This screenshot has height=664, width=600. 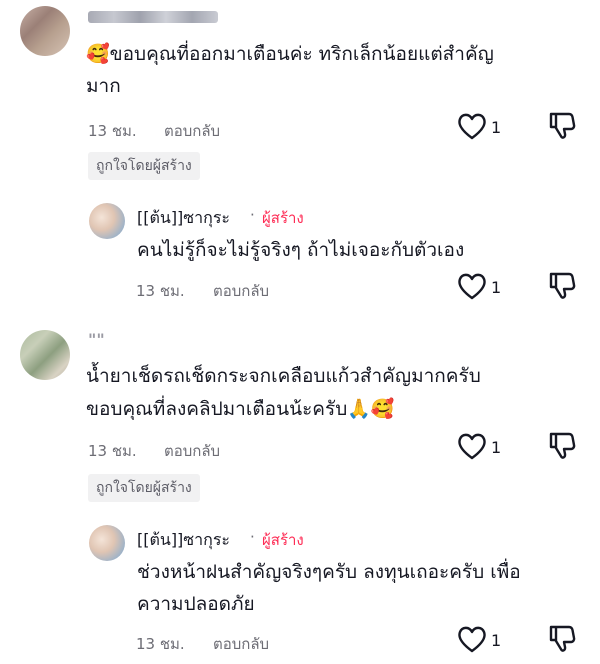 What do you see at coordinates (103, 86) in the screenshot?
I see `comment-text-line-2: มาก` at bounding box center [103, 86].